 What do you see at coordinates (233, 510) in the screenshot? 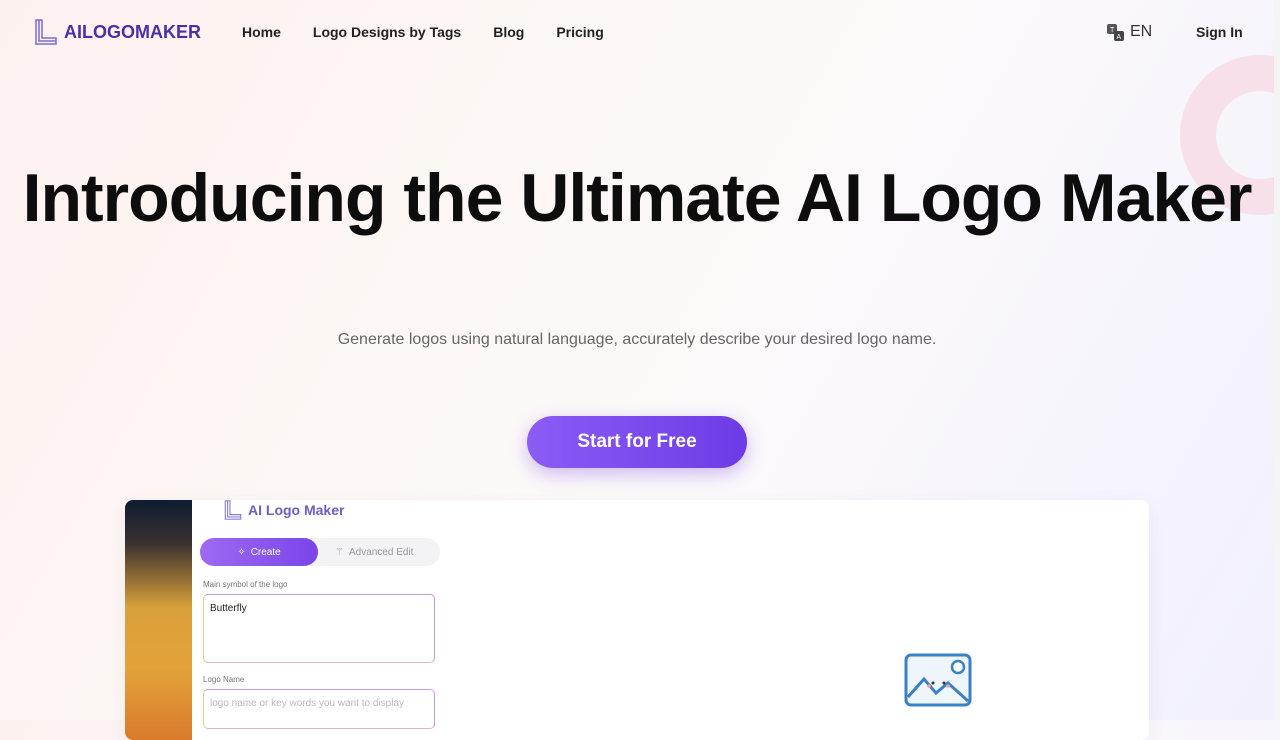
I see `app-l-icon` at bounding box center [233, 510].